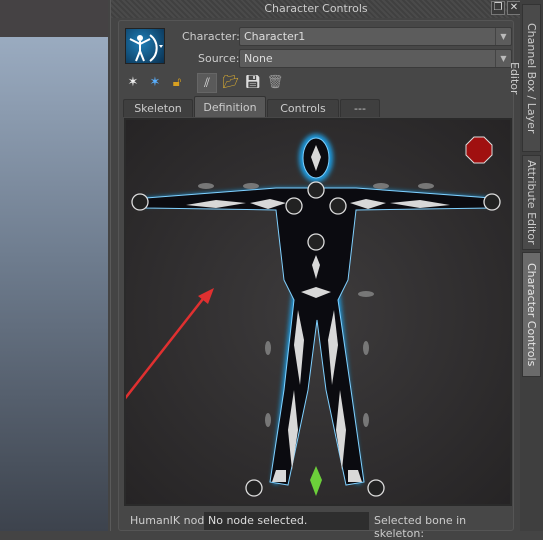 Image resolution: width=543 pixels, height=540 pixels. What do you see at coordinates (231, 83) in the screenshot?
I see `load-icon: 📂︎` at bounding box center [231, 83].